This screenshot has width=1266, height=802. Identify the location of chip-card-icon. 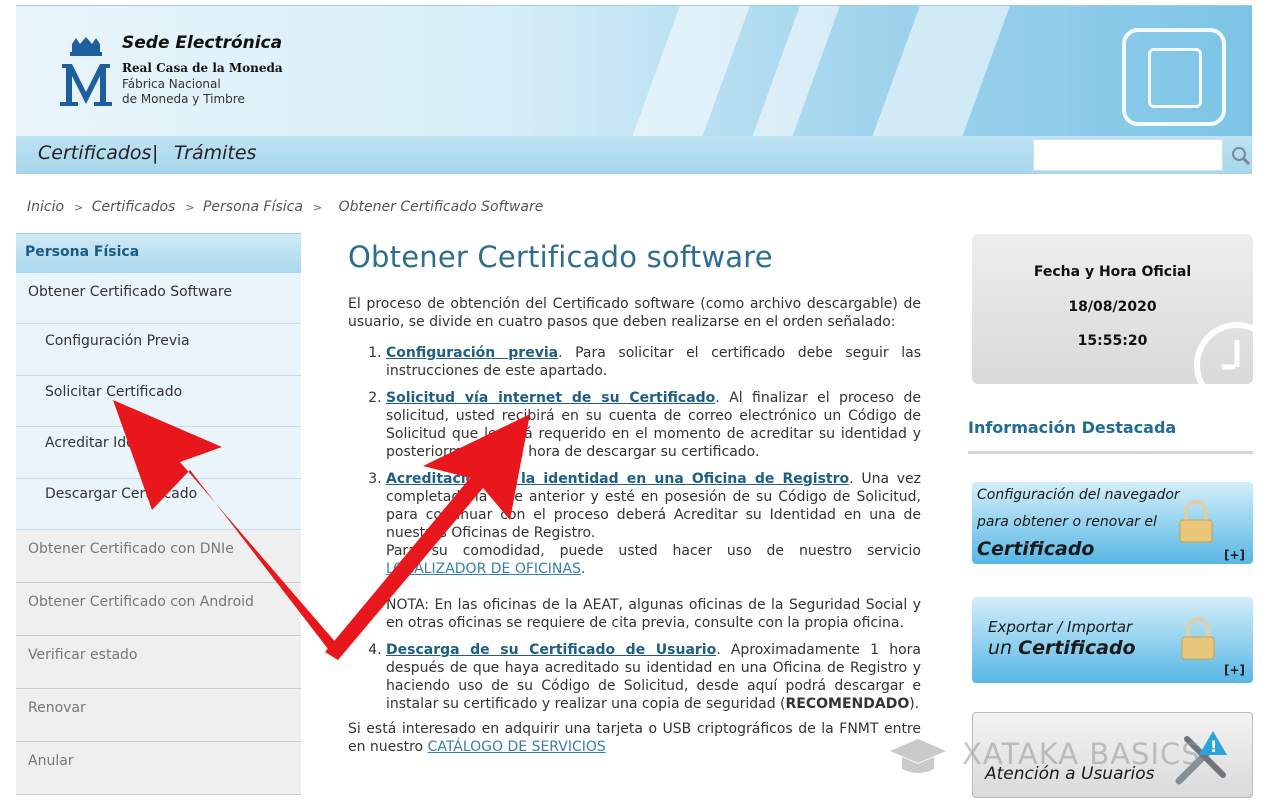
(1174, 77).